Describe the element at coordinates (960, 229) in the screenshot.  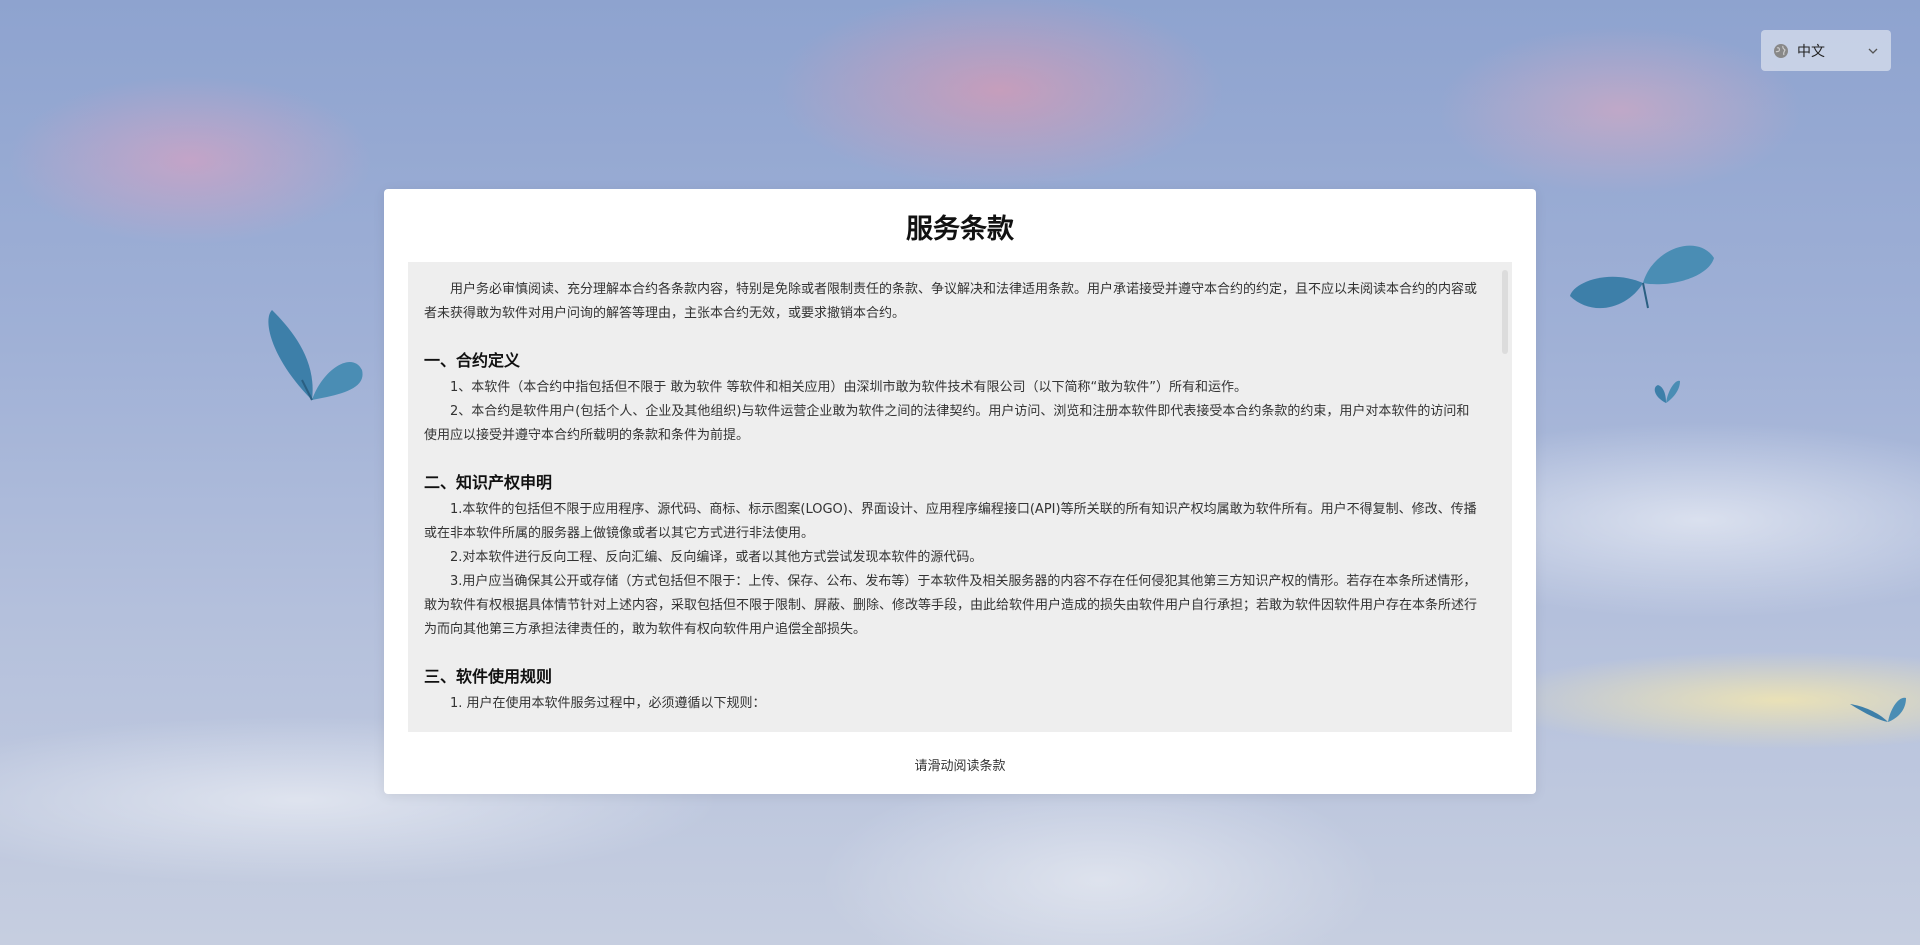
I see `dialog-title: 服务条款` at that location.